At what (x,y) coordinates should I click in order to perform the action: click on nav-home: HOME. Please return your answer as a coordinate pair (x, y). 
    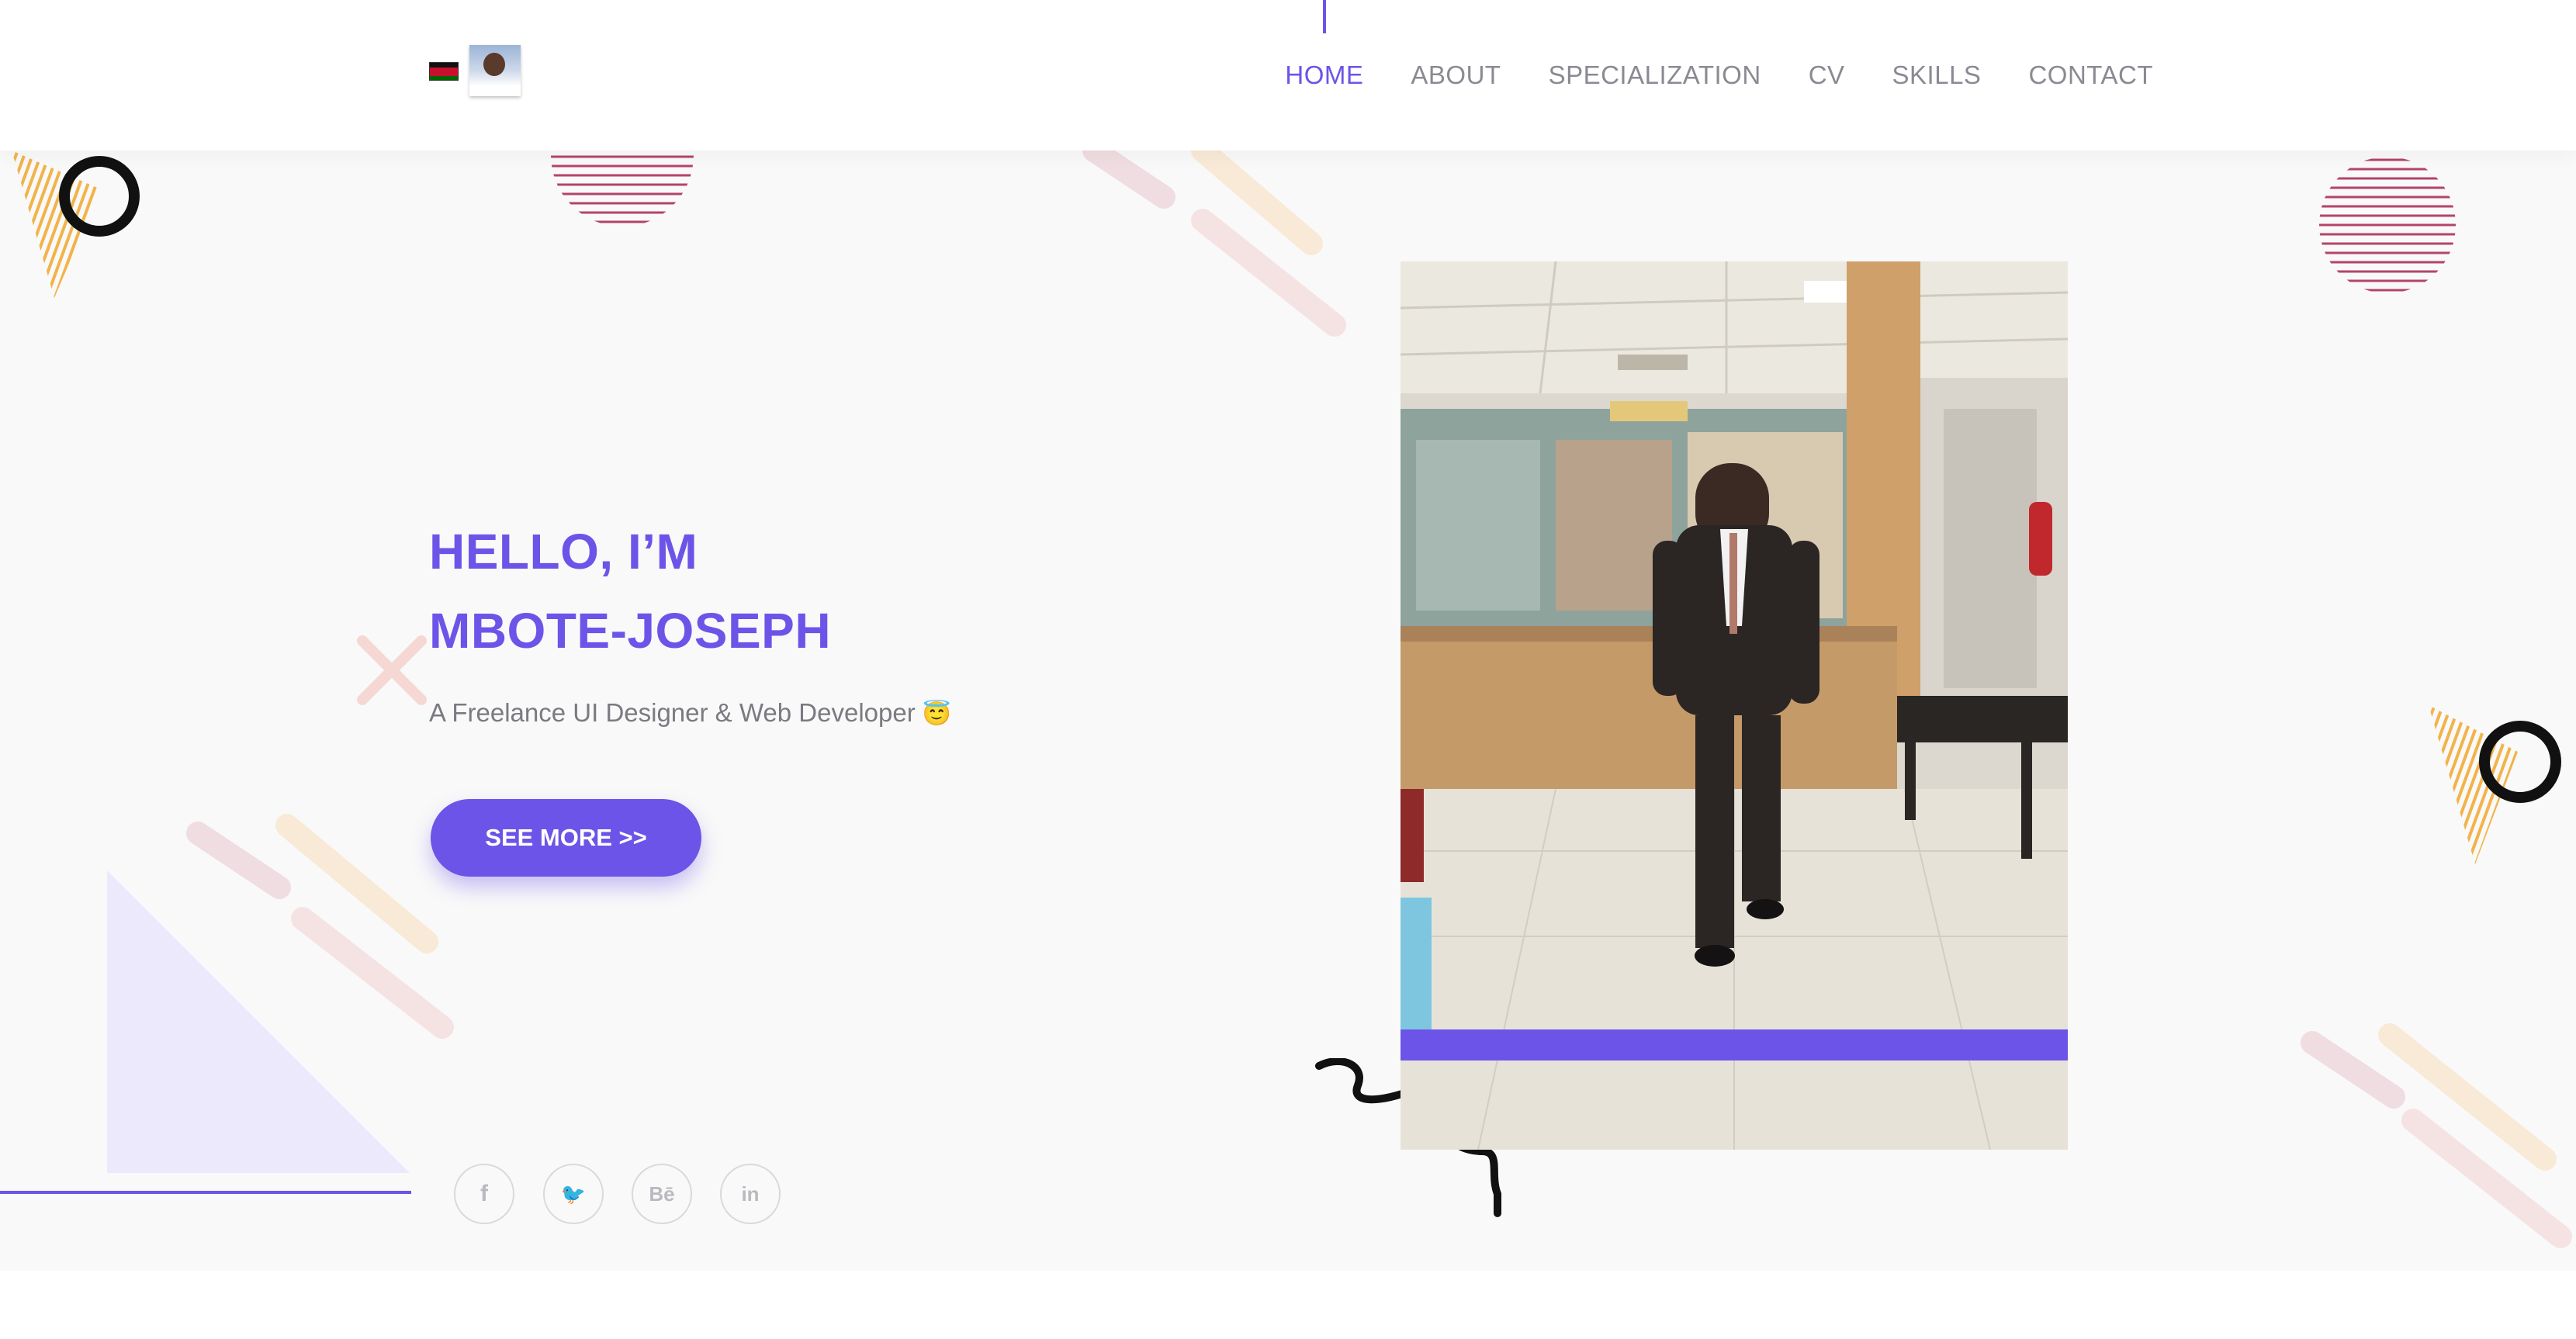
    Looking at the image, I should click on (1324, 75).